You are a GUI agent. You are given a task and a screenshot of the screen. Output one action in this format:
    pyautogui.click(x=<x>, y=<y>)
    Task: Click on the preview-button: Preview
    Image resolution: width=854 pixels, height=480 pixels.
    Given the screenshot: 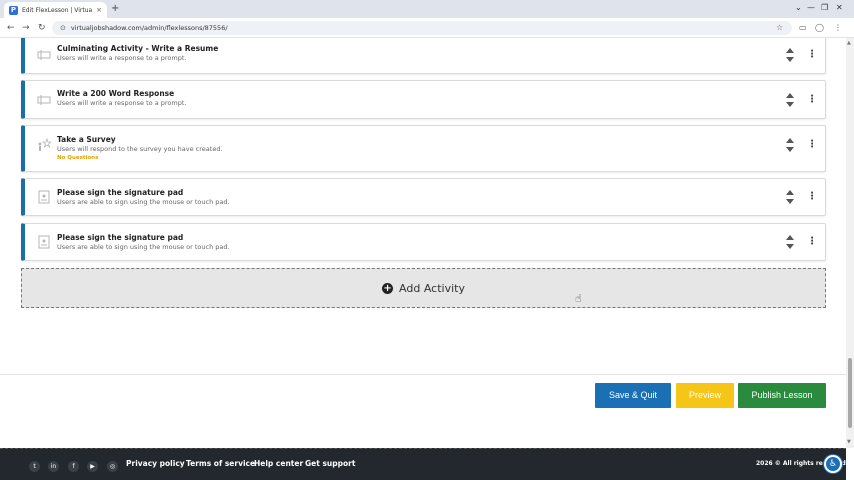 What is the action you would take?
    pyautogui.click(x=705, y=395)
    